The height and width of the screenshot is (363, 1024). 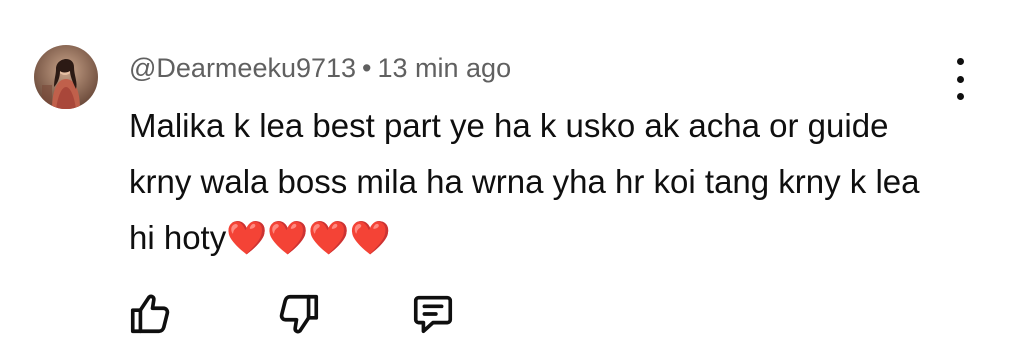 I want to click on comment-timestamp: 13 min ago, so click(x=444, y=68).